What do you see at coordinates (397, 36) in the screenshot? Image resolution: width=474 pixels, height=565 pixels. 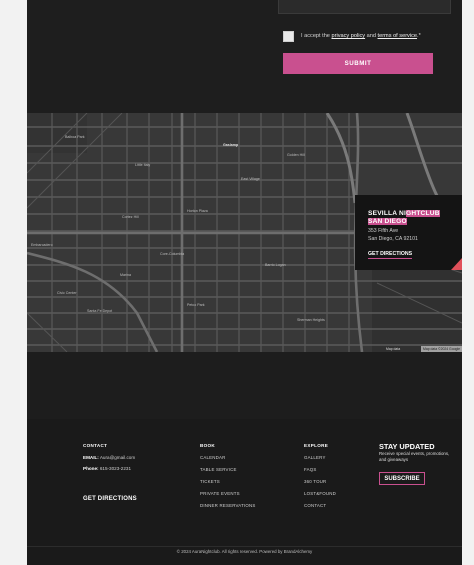 I see `terms-of-service-link: terms of service` at bounding box center [397, 36].